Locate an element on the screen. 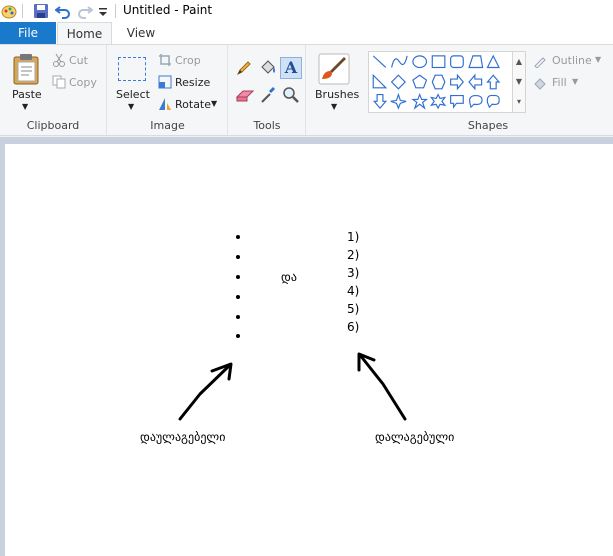 This screenshot has height=556, width=613. left-caption: დაულაგებელი is located at coordinates (183, 437).